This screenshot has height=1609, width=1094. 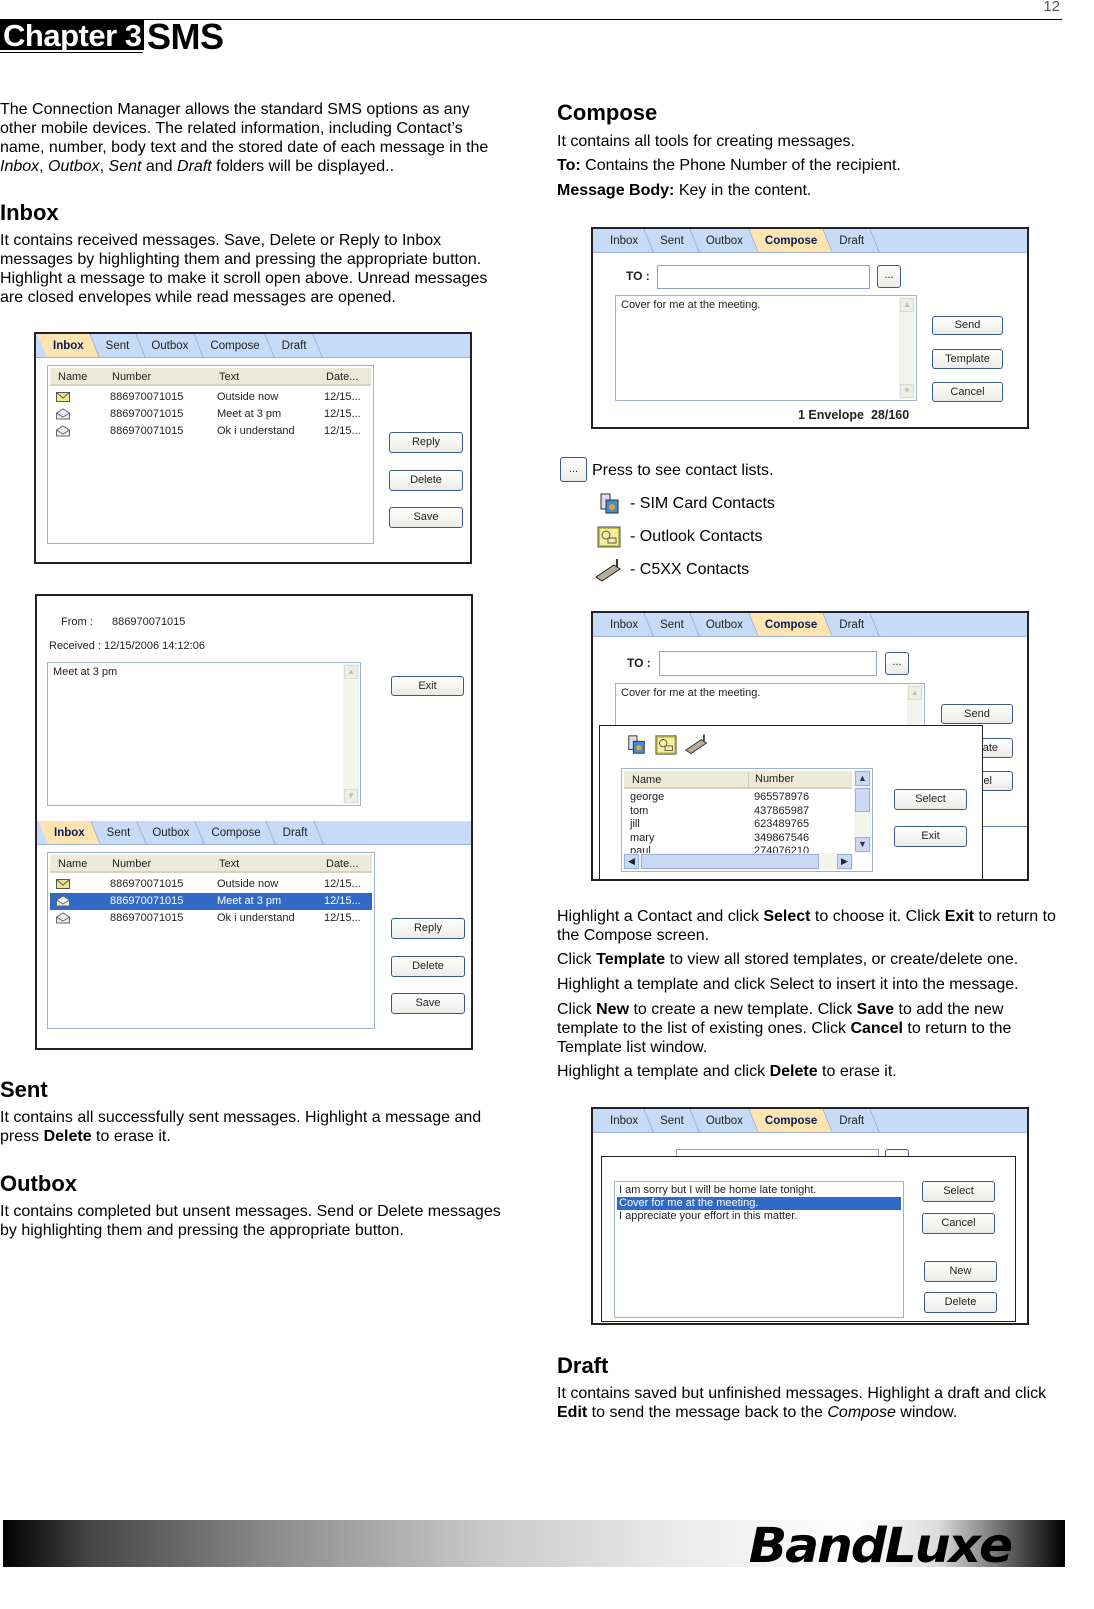 I want to click on message-body: Meet at 3 pm ▲ ▼, so click(x=204, y=734).